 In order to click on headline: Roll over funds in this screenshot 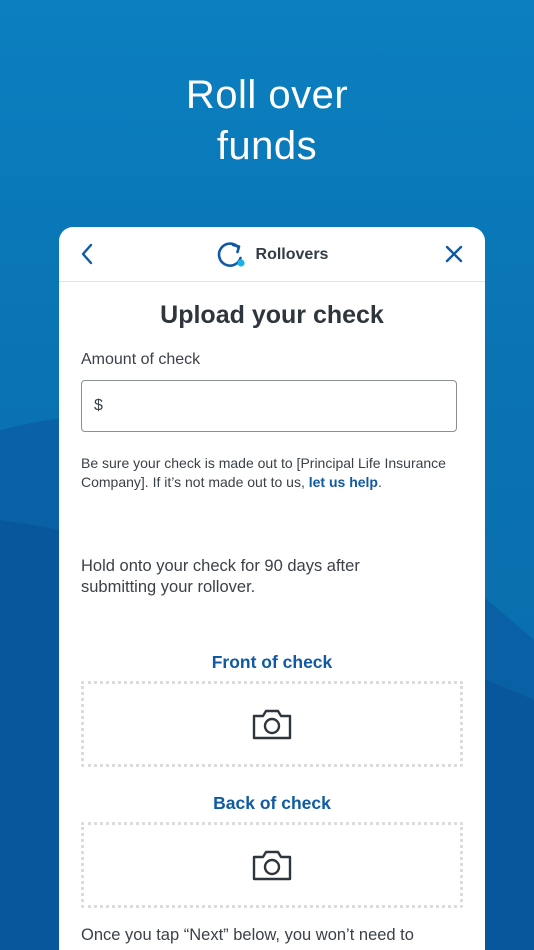, I will do `click(267, 121)`.